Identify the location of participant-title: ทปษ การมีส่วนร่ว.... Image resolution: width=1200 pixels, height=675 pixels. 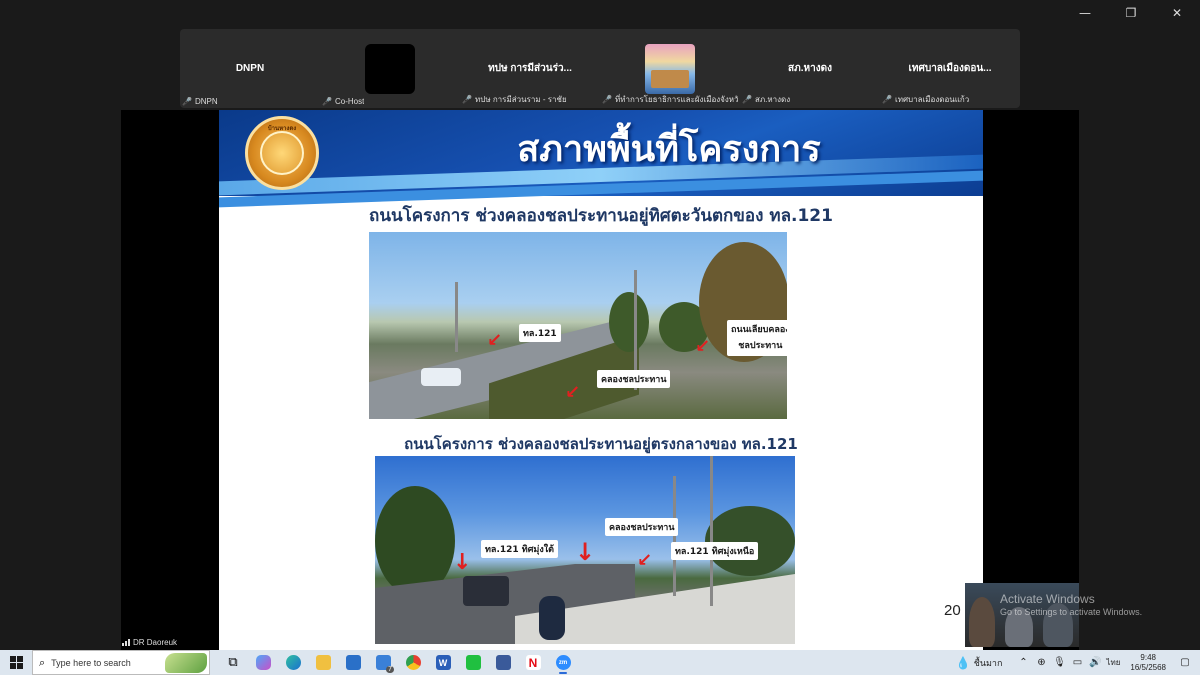
(530, 68).